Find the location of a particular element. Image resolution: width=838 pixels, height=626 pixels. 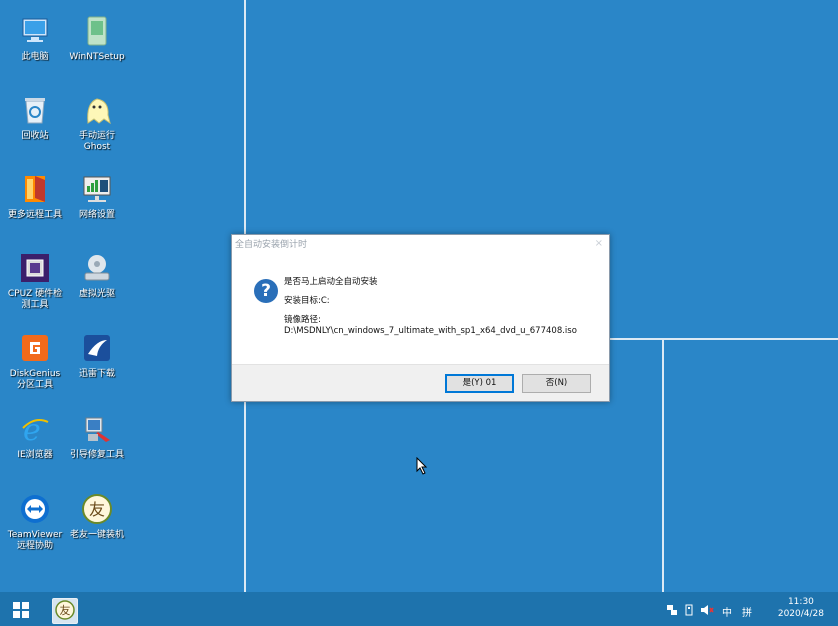

desktop-icon-this-pc: 此电脑 is located at coordinates (35, 38).